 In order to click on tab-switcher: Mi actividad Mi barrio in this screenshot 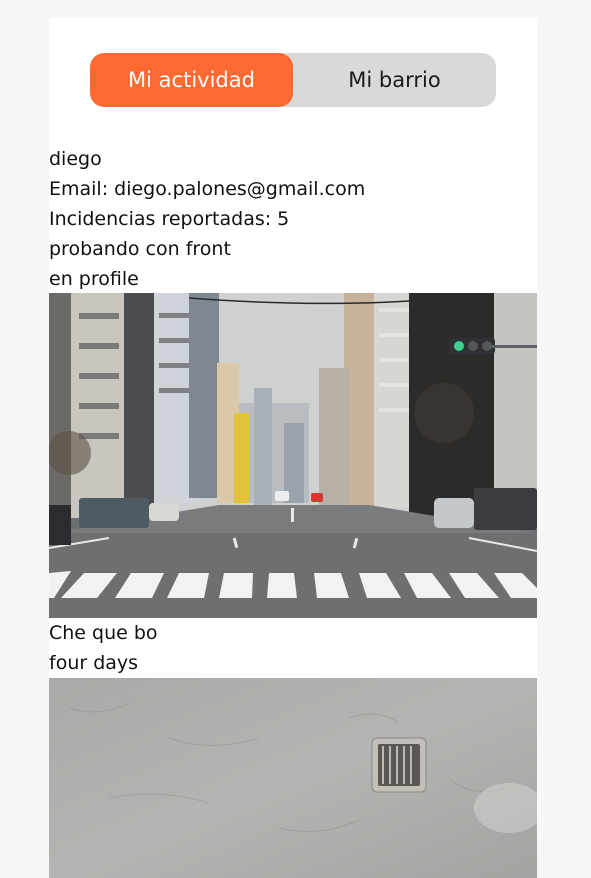, I will do `click(293, 80)`.